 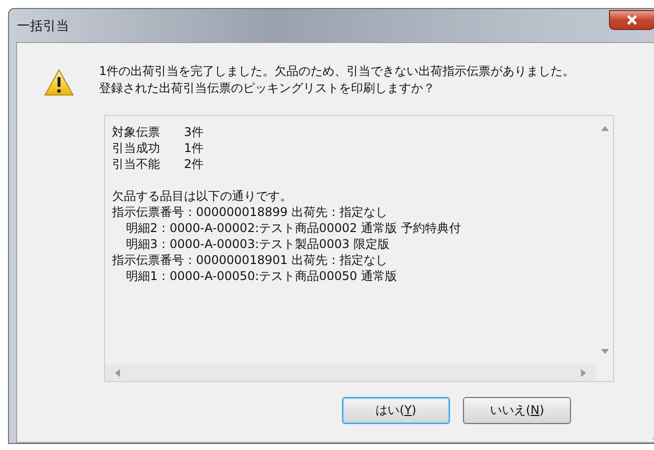 I want to click on horizontal-scrollbar, so click(x=350, y=372).